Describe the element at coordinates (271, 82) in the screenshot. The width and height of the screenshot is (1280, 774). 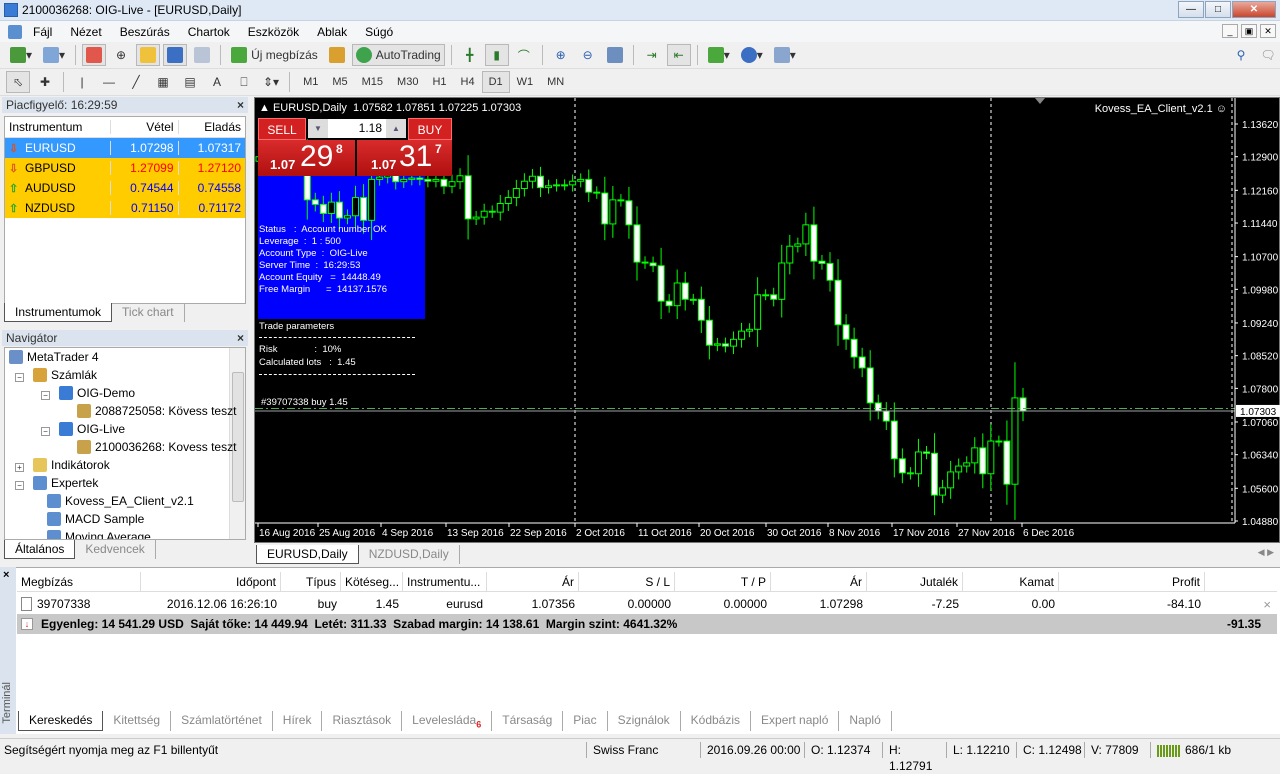
I see `arrows-tool: ⇕▾` at that location.